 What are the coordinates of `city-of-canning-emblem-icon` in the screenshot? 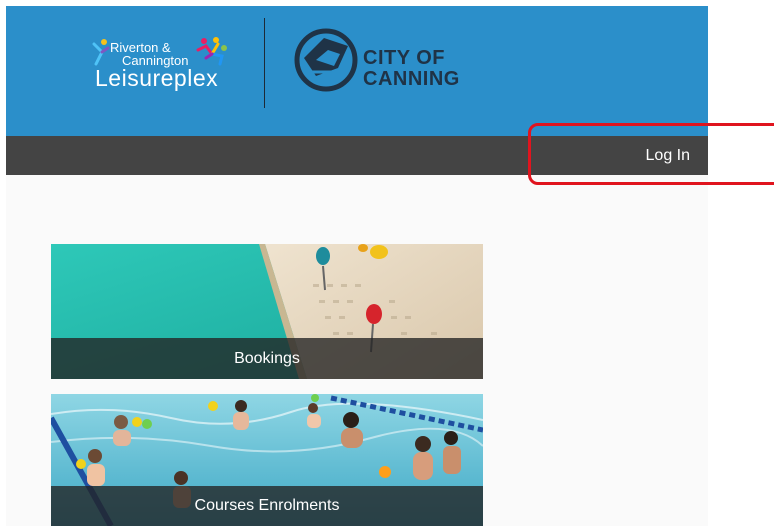 It's located at (326, 60).